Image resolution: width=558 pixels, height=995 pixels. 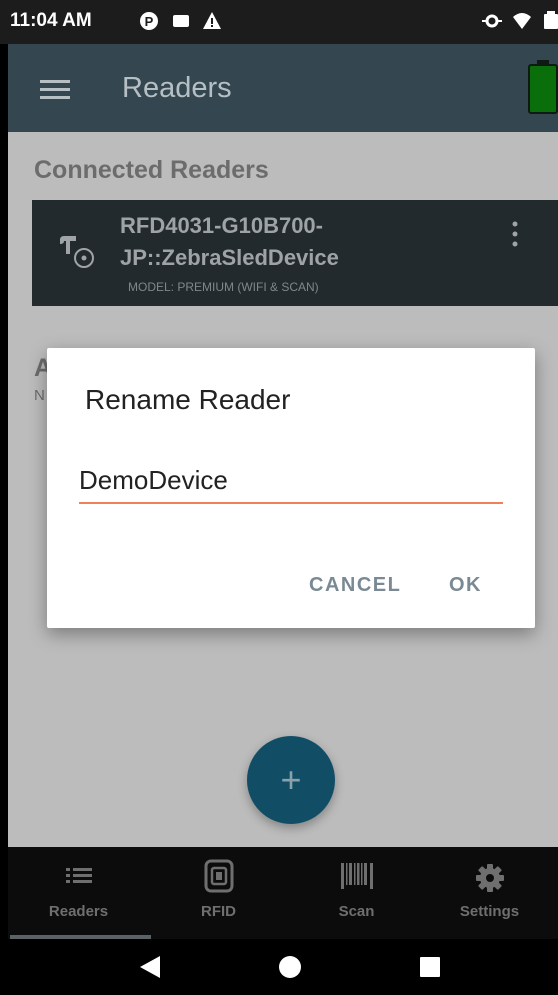 I want to click on recents-icon, so click(x=430, y=967).